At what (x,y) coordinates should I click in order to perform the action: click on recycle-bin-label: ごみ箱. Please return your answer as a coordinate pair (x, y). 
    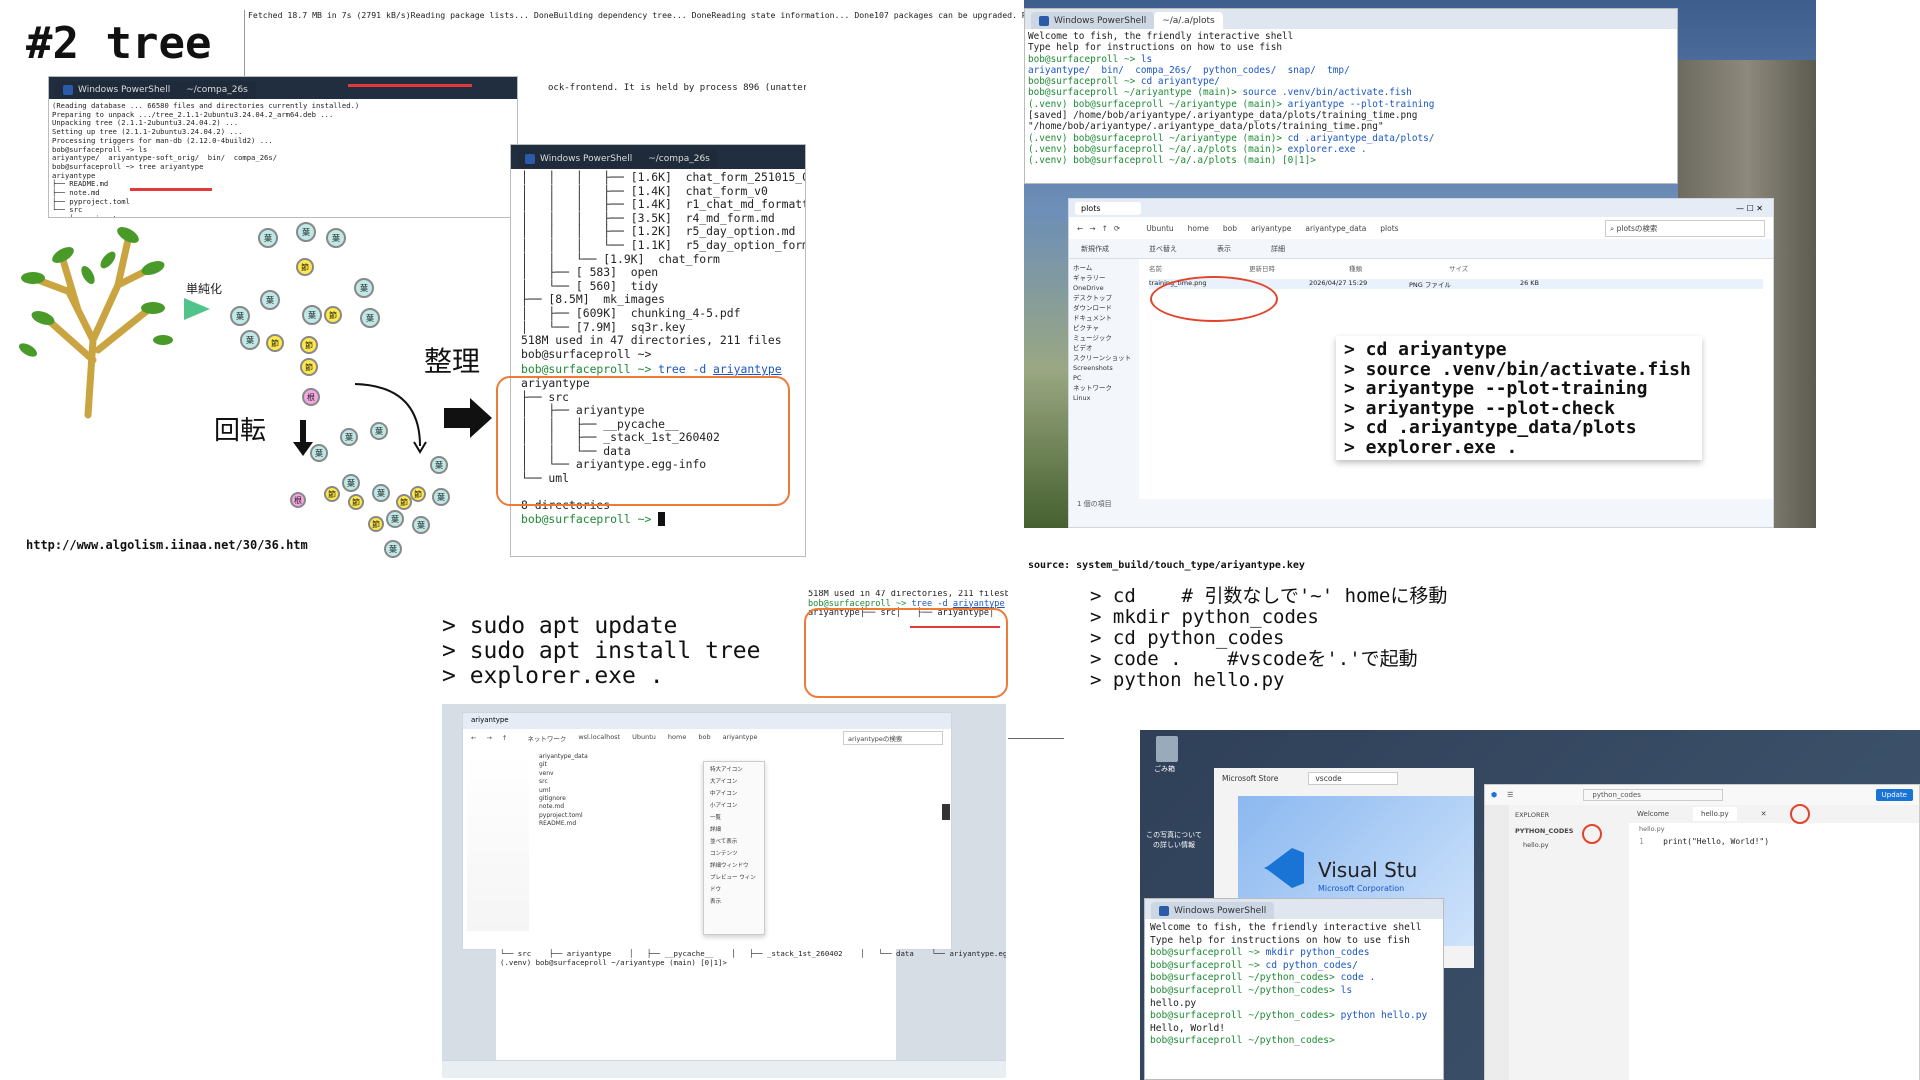
    Looking at the image, I should click on (1164, 769).